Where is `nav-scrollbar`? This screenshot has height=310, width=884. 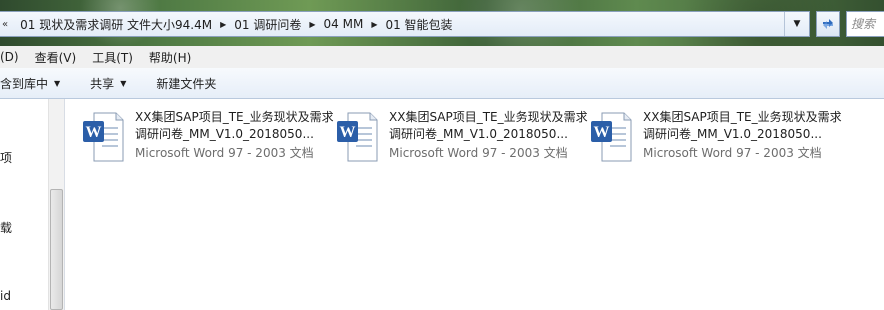
nav-scrollbar is located at coordinates (56, 204).